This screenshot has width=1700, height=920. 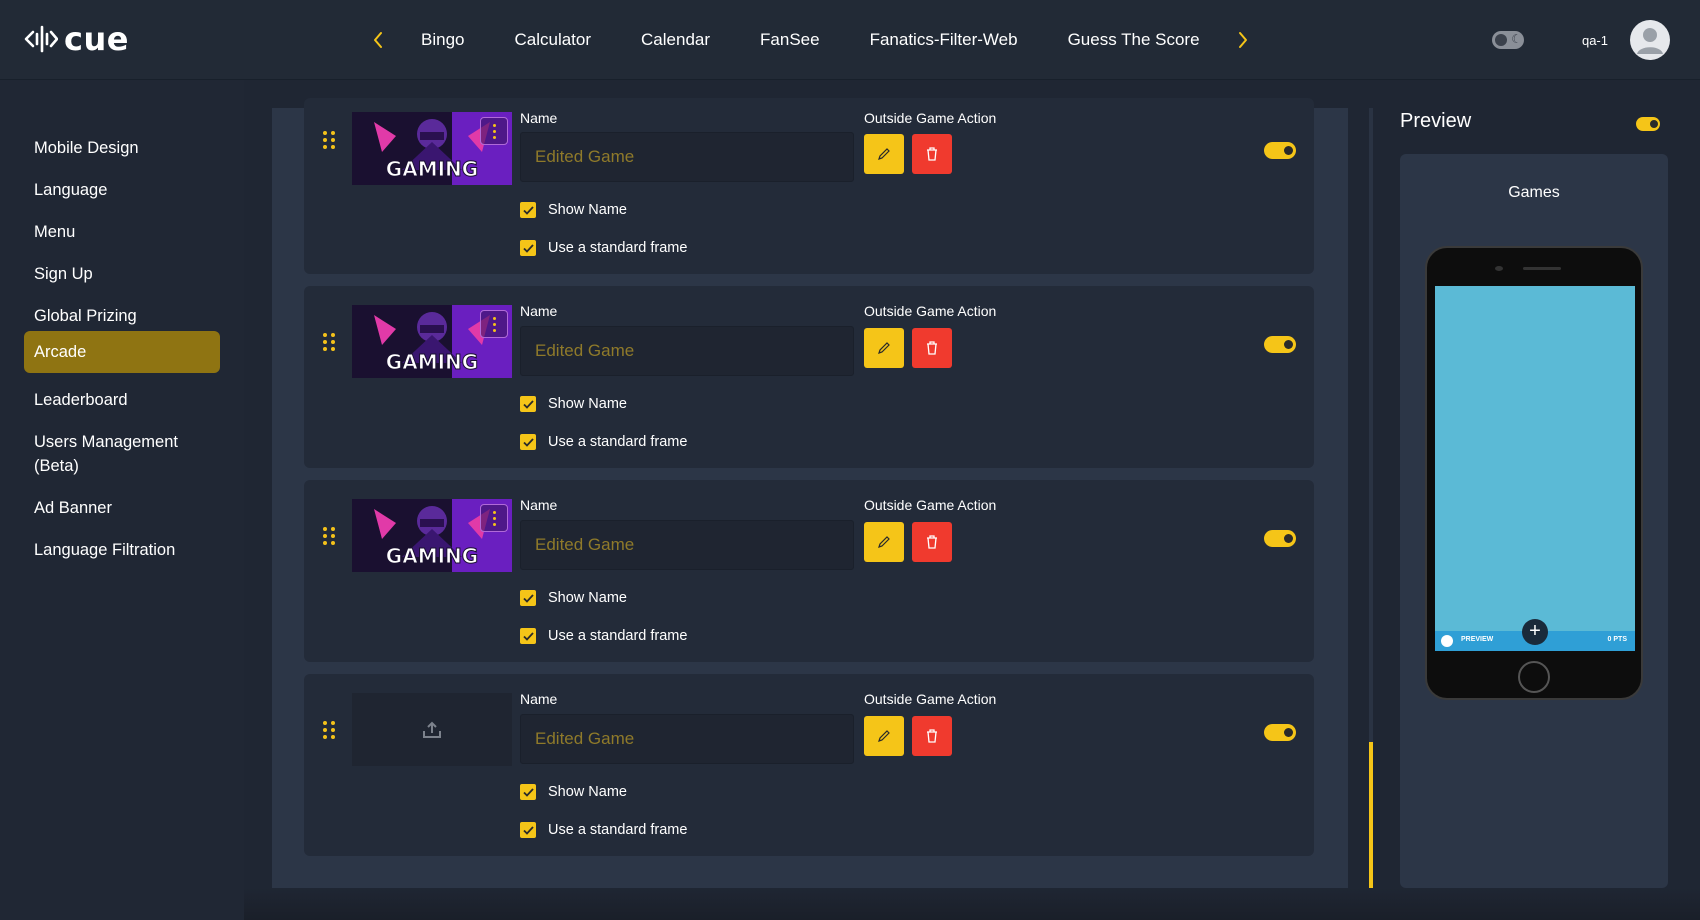 I want to click on chevron-left-icon, so click(x=378, y=40).